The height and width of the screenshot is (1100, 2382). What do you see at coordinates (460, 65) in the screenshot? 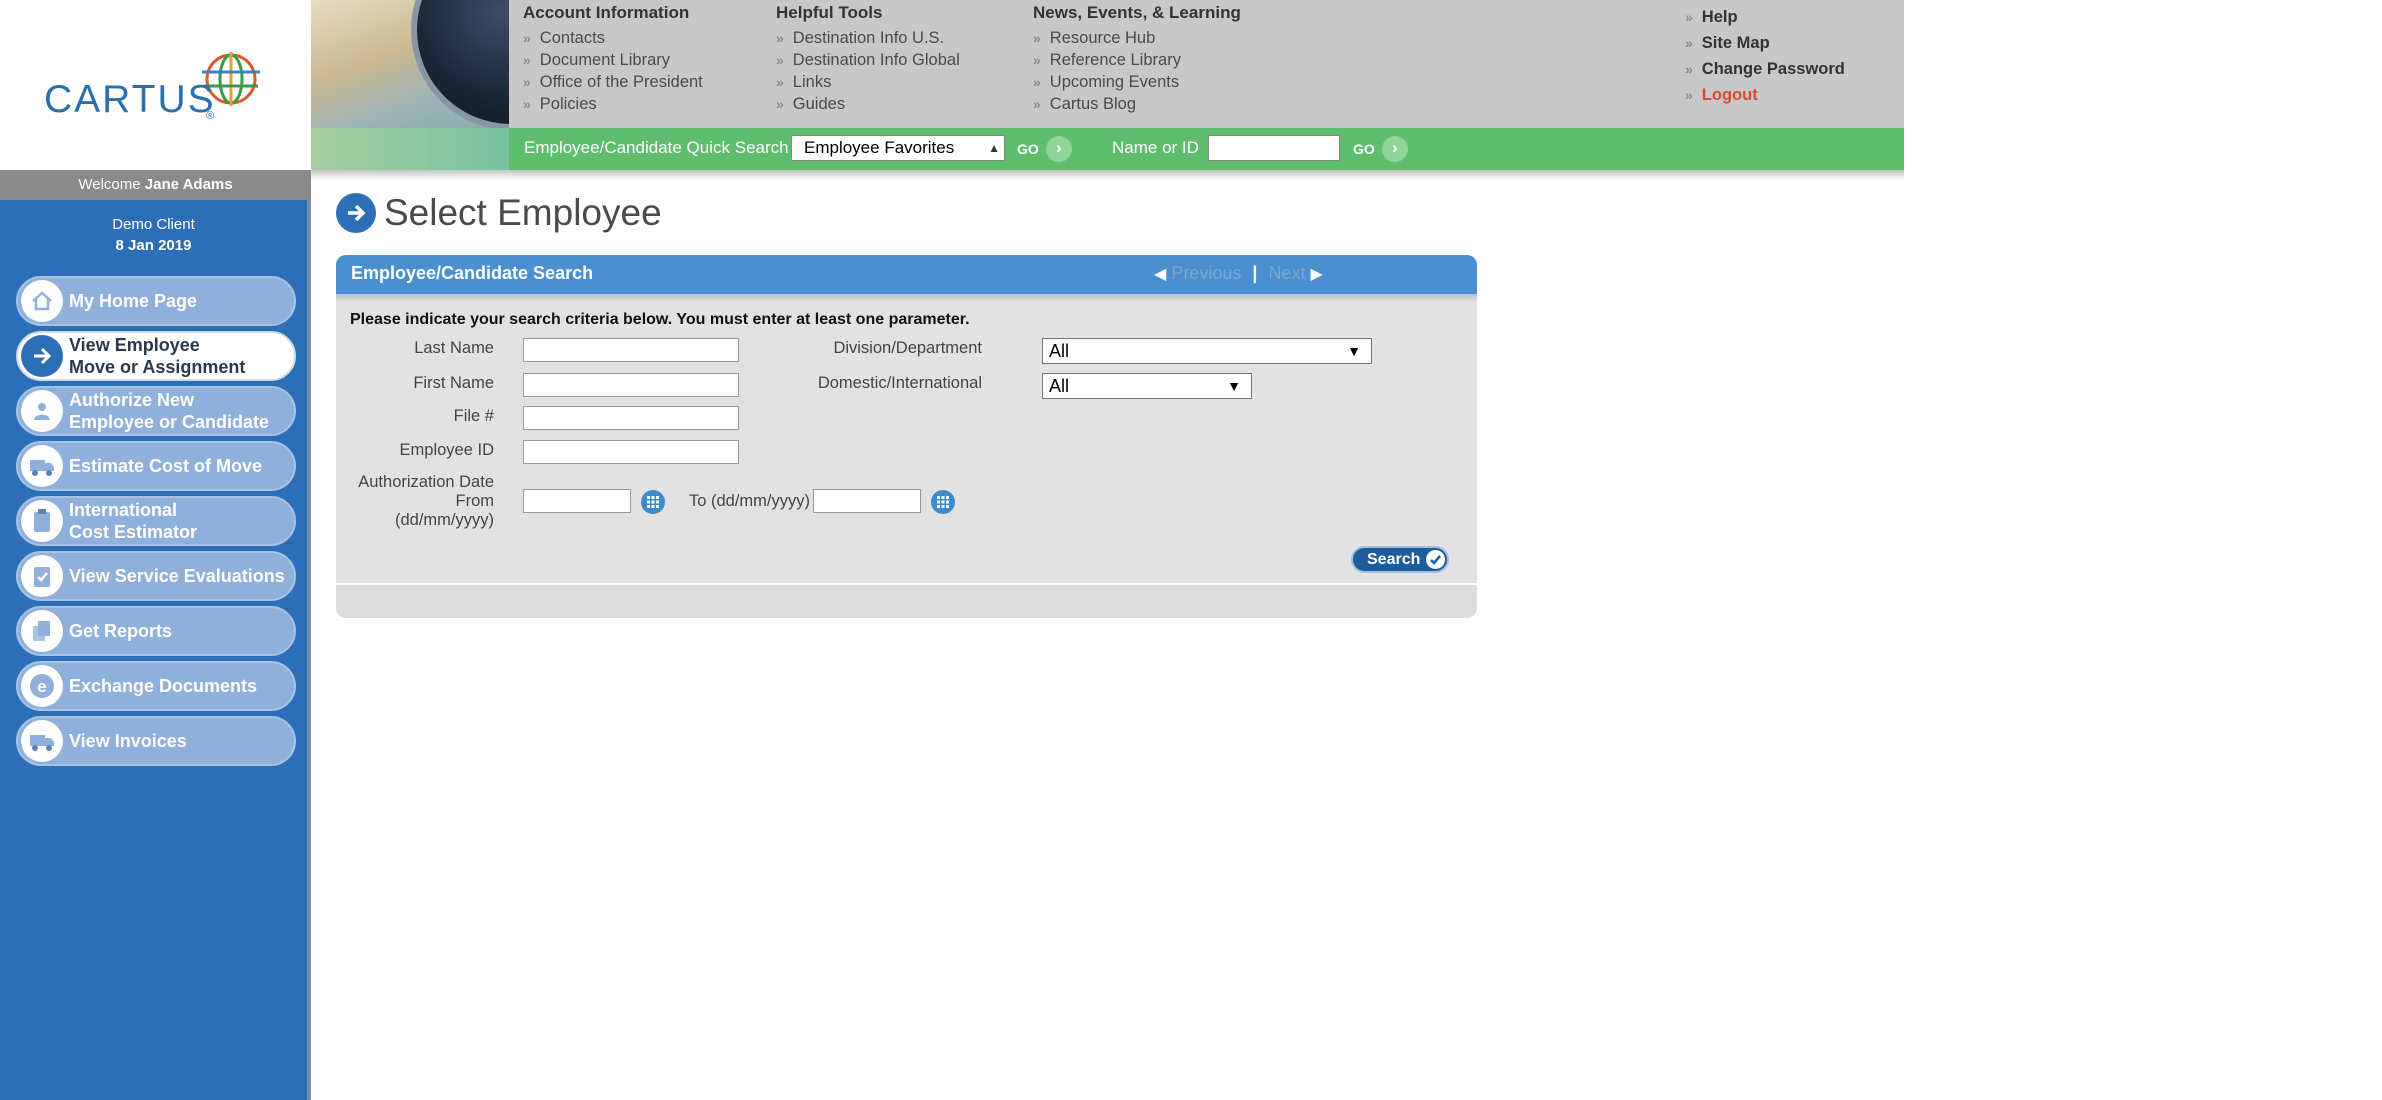
I see `compass-image` at bounding box center [460, 65].